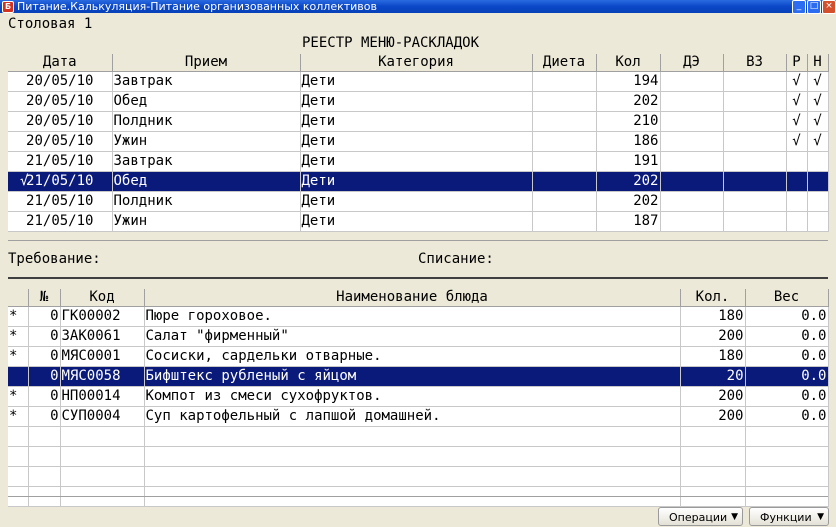  Describe the element at coordinates (713, 298) in the screenshot. I see `col-dish-qty-header: Кол.` at that location.